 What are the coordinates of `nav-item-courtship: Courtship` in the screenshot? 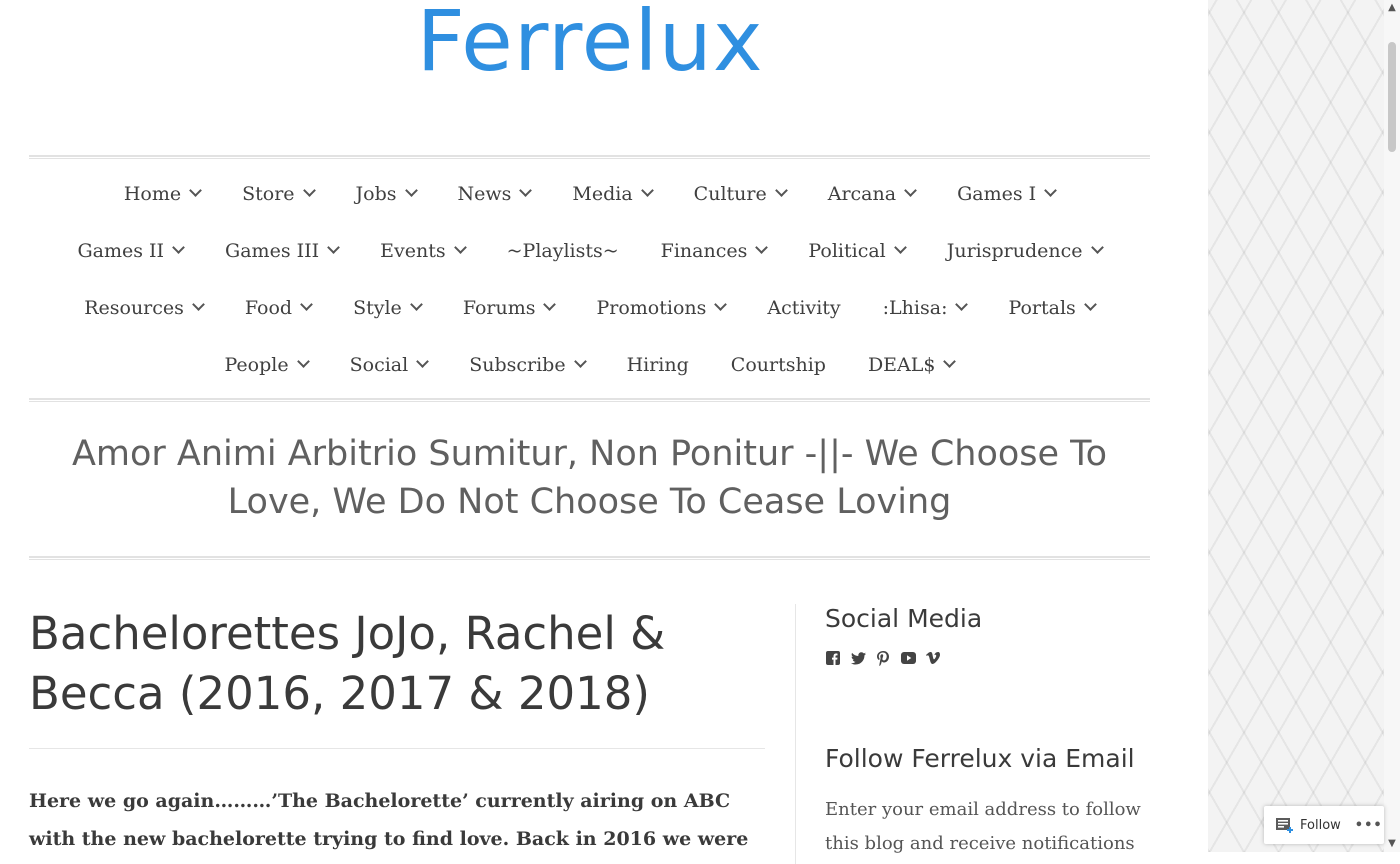 It's located at (778, 365).